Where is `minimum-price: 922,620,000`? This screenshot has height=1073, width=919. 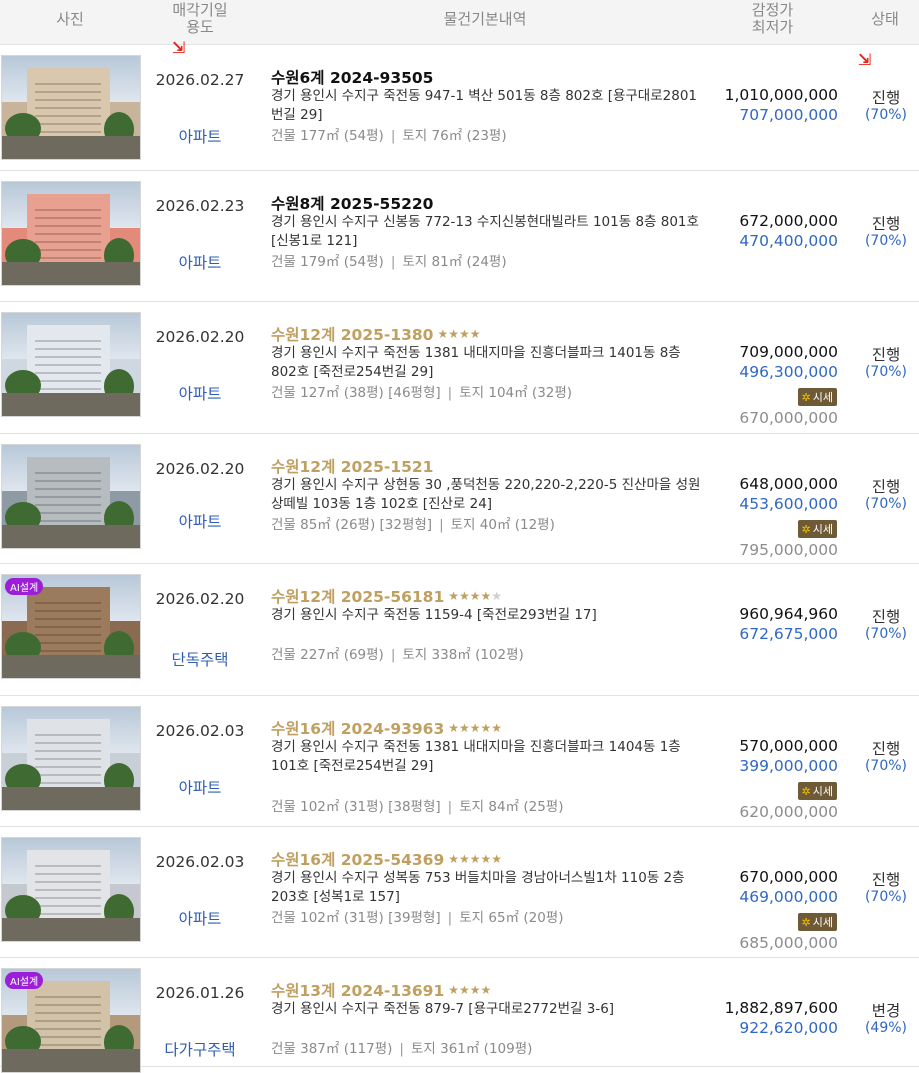
minimum-price: 922,620,000 is located at coordinates (788, 1028).